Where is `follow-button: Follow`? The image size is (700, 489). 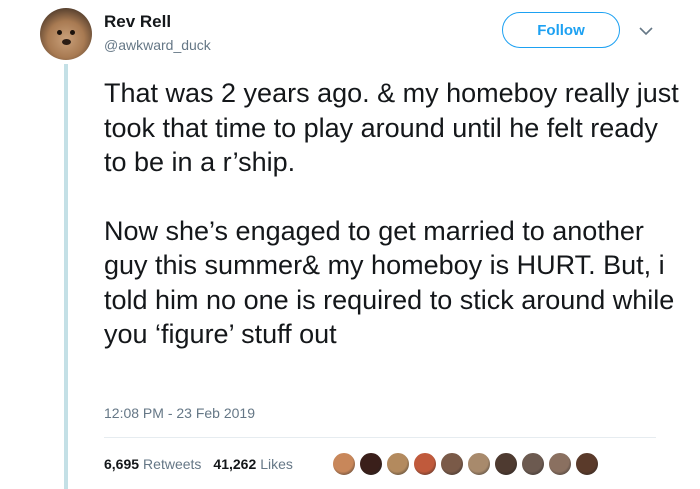 follow-button: Follow is located at coordinates (561, 30).